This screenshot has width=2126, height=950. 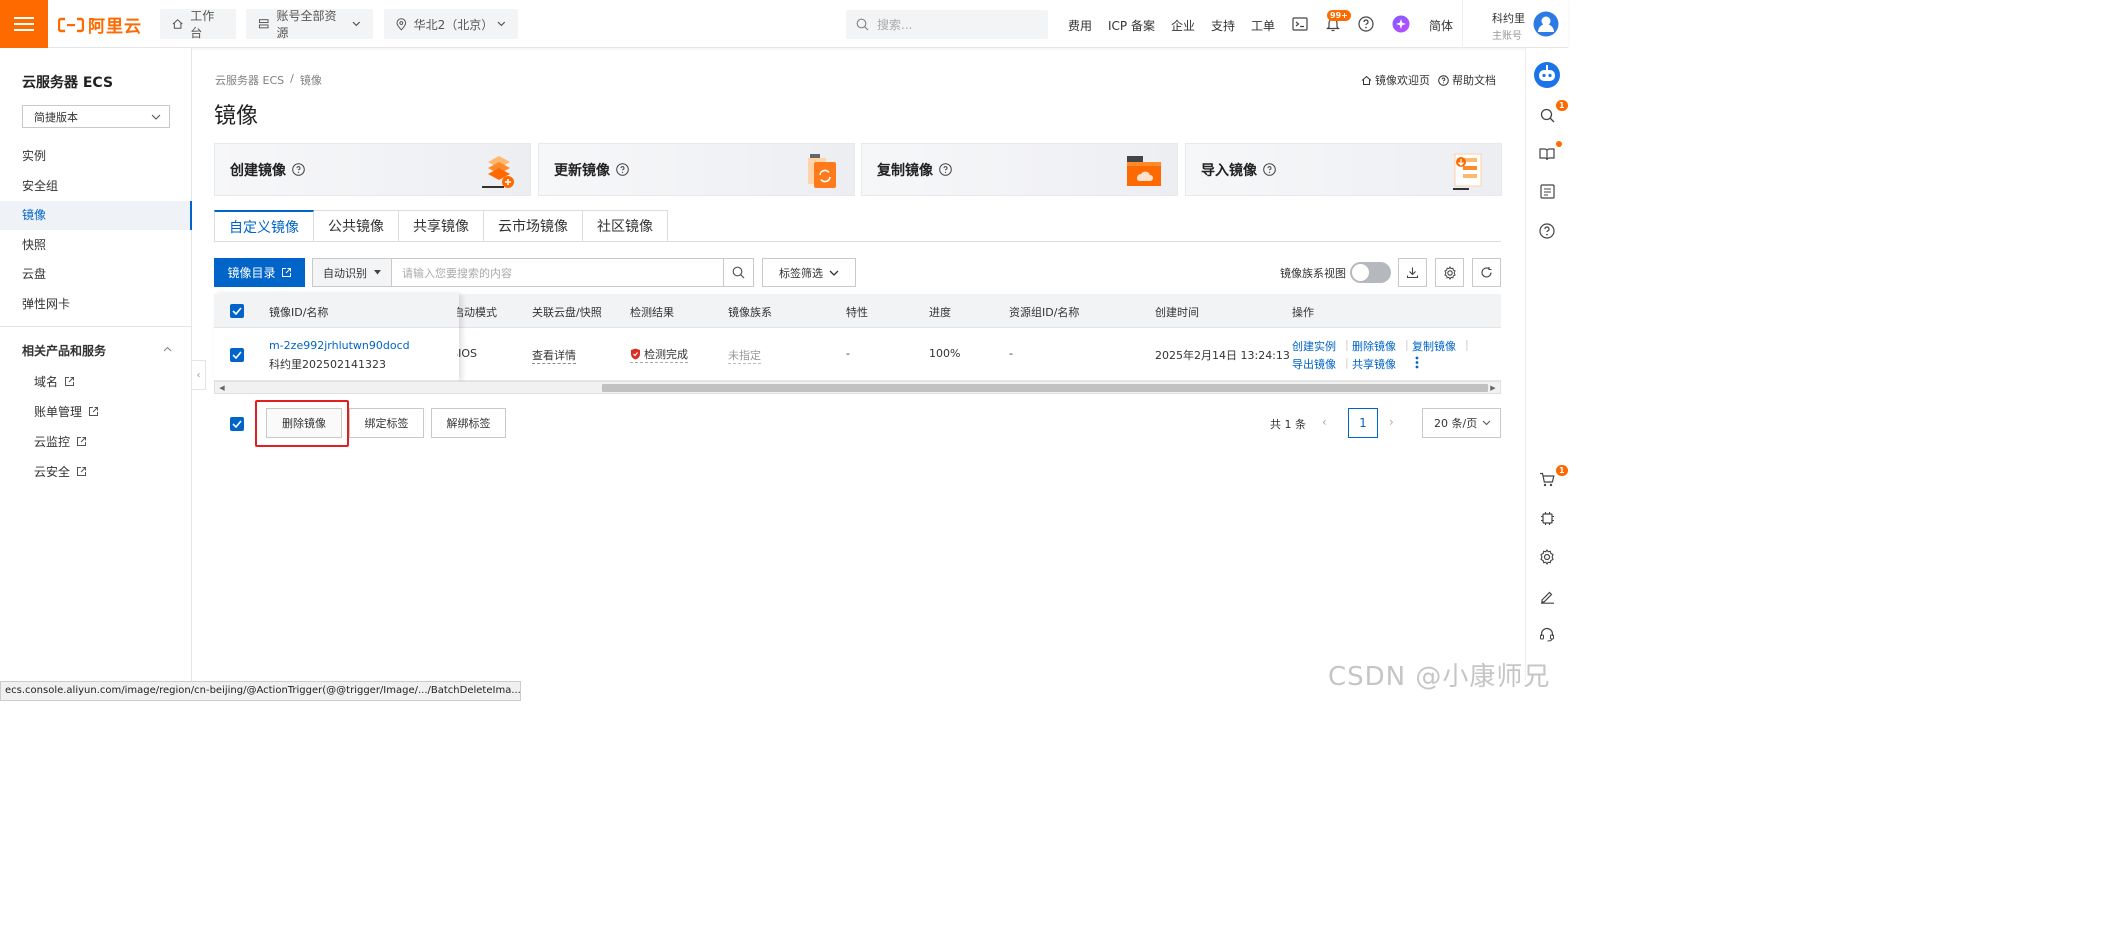 What do you see at coordinates (1401, 24) in the screenshot?
I see `ai-assistant-icon` at bounding box center [1401, 24].